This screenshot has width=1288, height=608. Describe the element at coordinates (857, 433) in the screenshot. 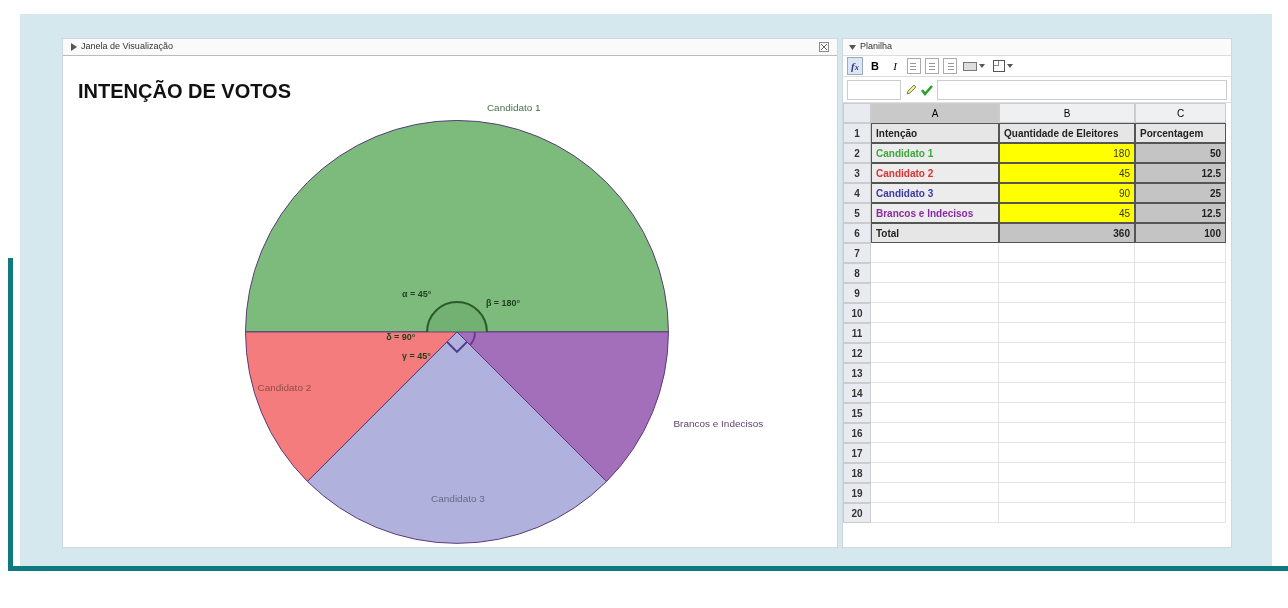

I see `row-header: 16` at that location.